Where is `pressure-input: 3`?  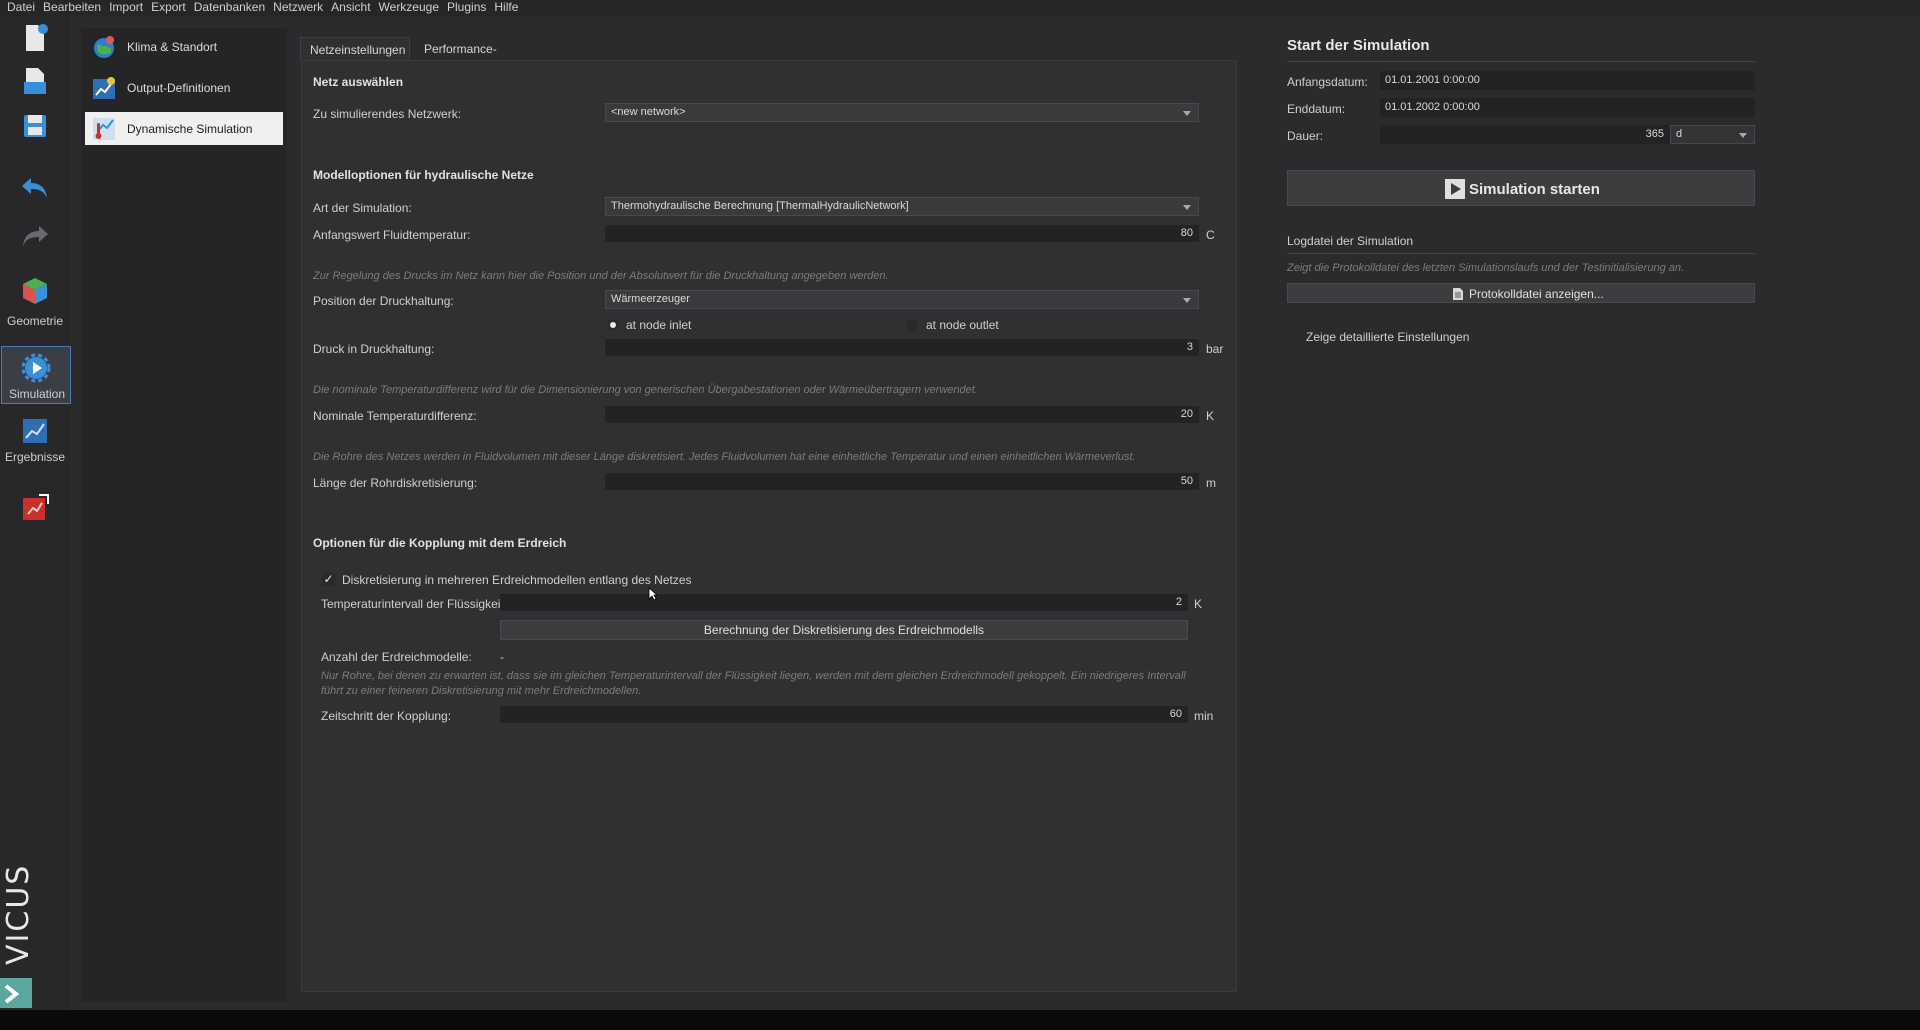
pressure-input: 3 is located at coordinates (902, 347).